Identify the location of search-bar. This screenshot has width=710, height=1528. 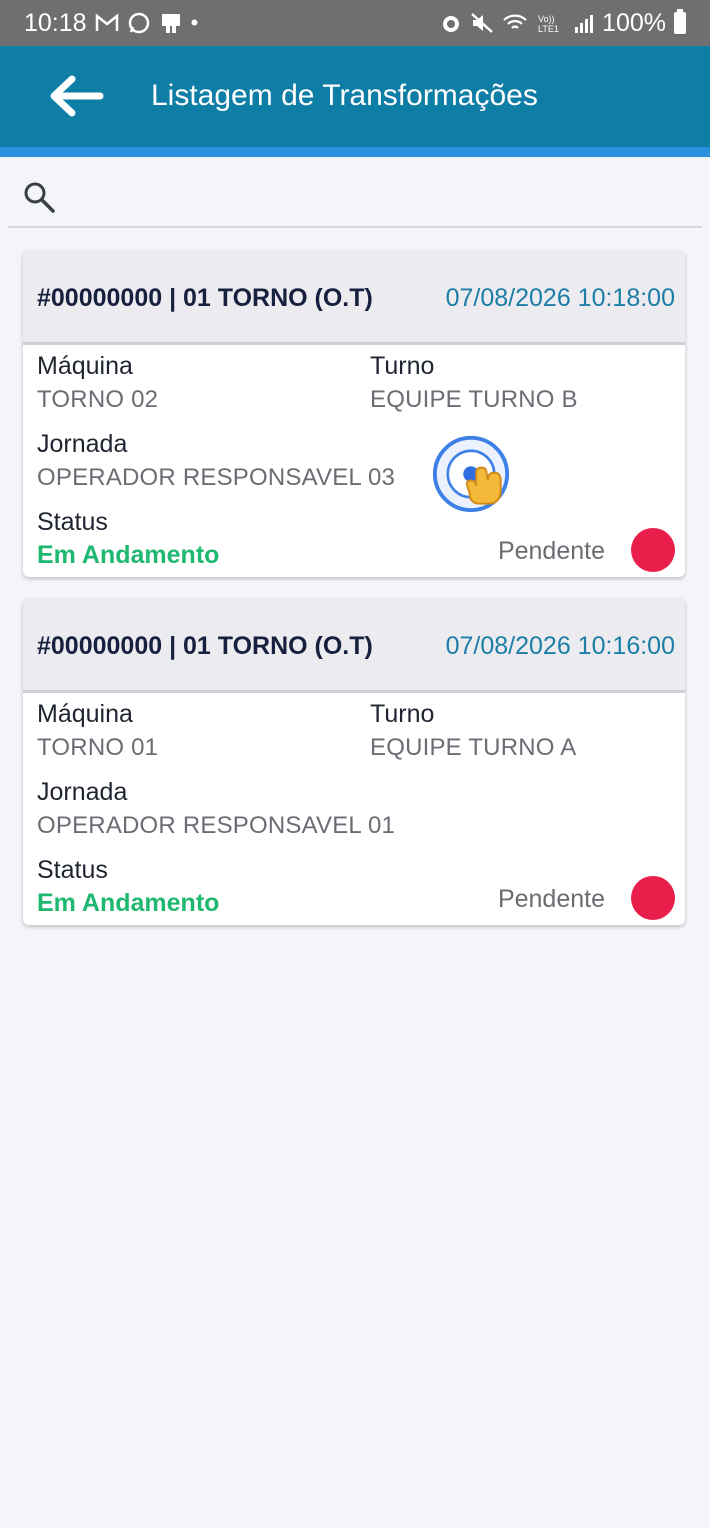
(355, 199).